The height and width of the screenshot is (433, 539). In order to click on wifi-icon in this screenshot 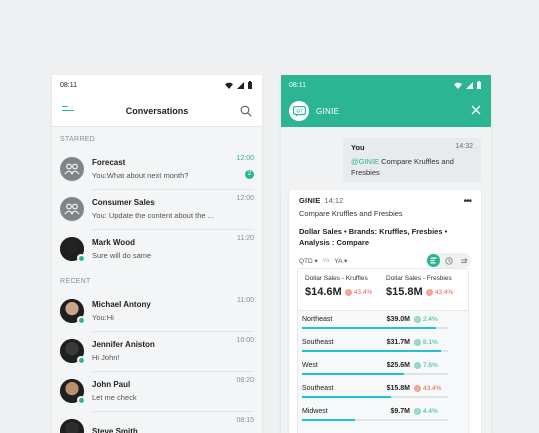, I will do `click(458, 85)`.